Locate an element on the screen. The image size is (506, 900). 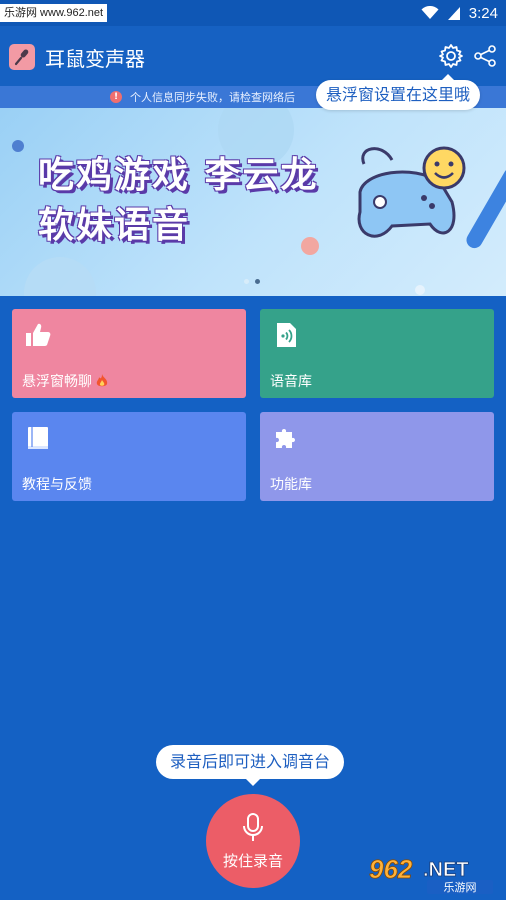
svg-text: 乐游网 is located at coordinates (460, 887).